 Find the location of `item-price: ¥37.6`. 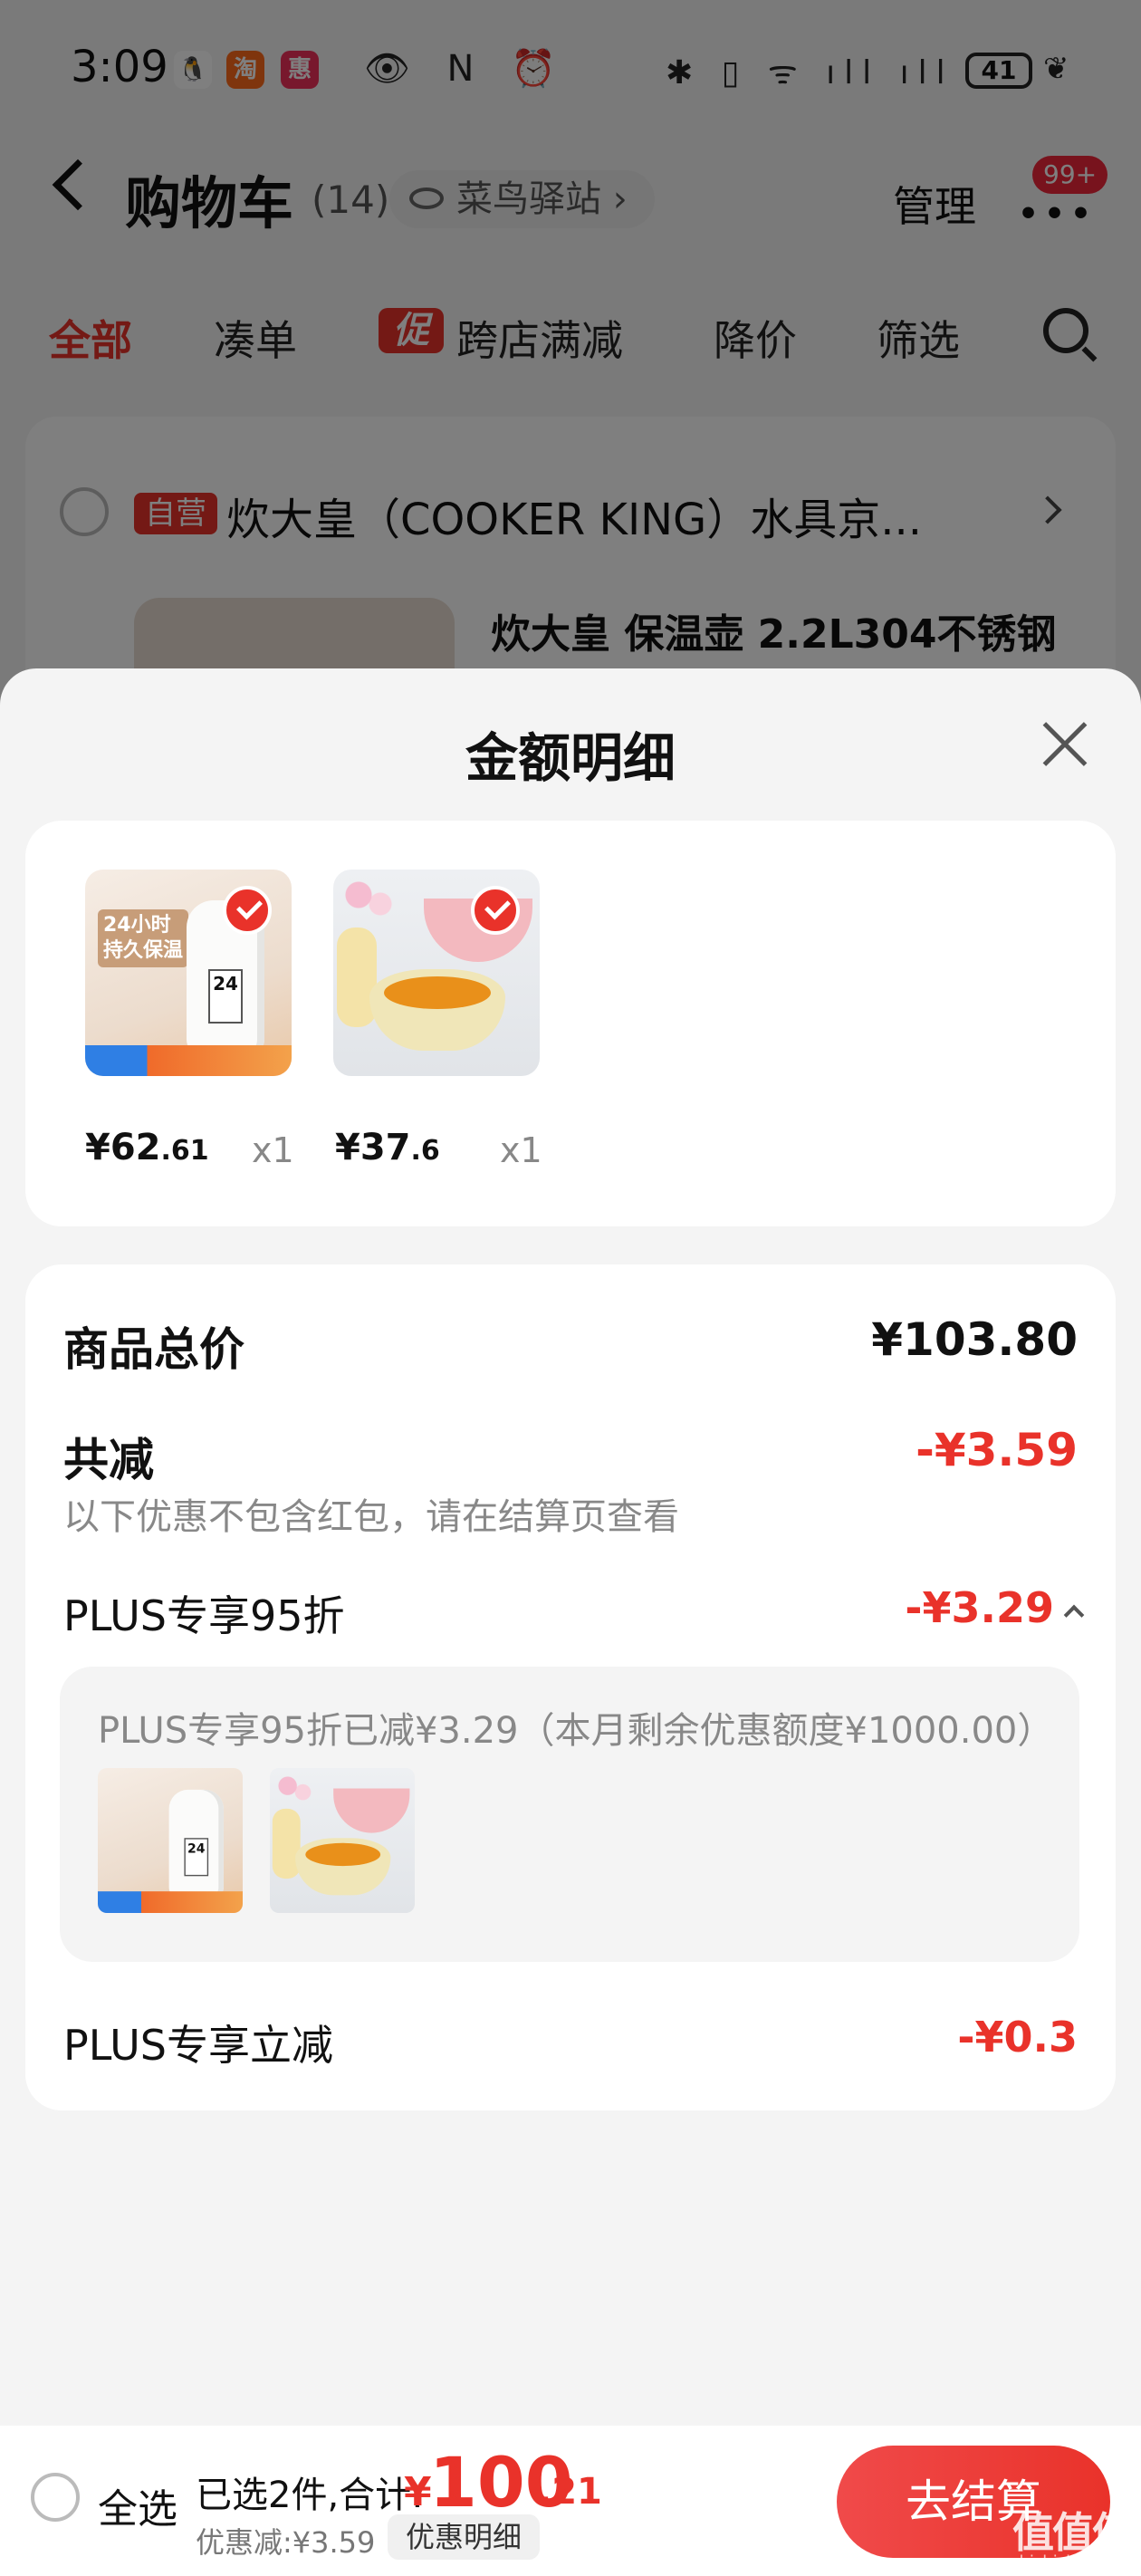

item-price: ¥37.6 is located at coordinates (387, 1147).